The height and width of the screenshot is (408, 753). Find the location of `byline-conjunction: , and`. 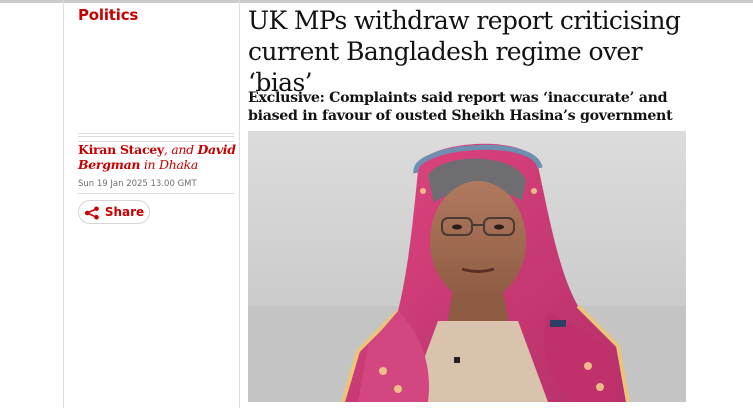

byline-conjunction: , and is located at coordinates (180, 149).